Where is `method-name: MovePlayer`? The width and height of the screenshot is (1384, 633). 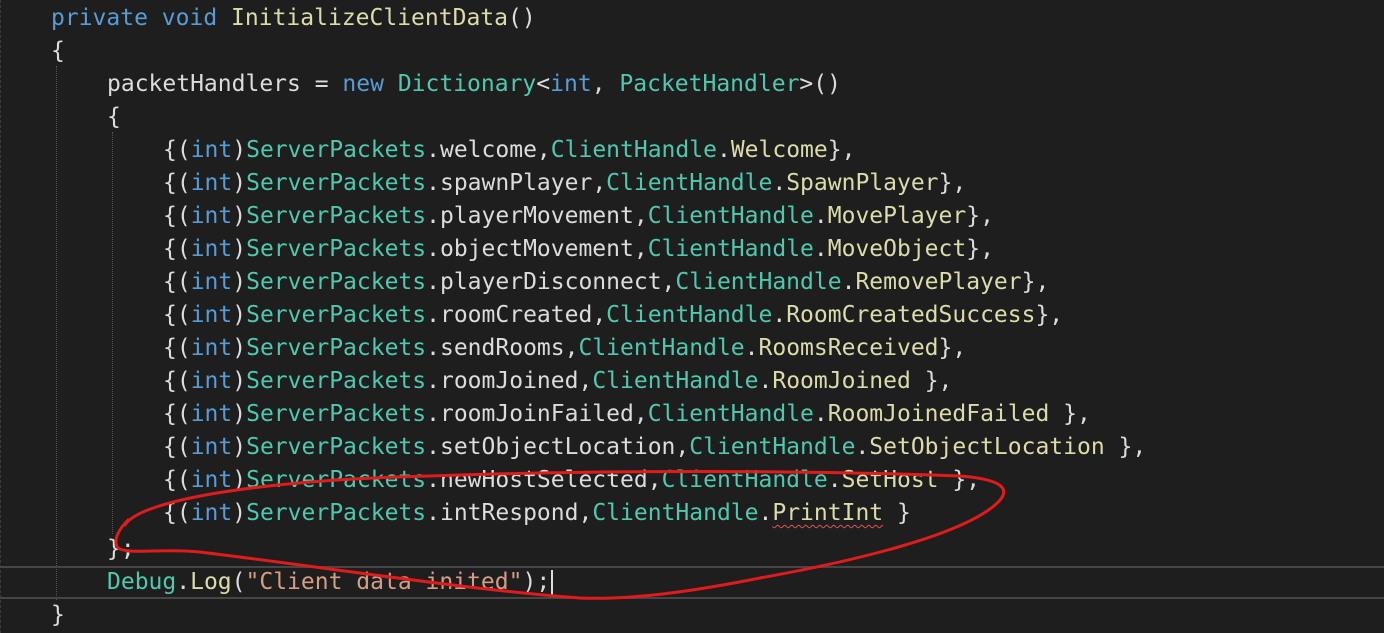
method-name: MovePlayer is located at coordinates (897, 216).